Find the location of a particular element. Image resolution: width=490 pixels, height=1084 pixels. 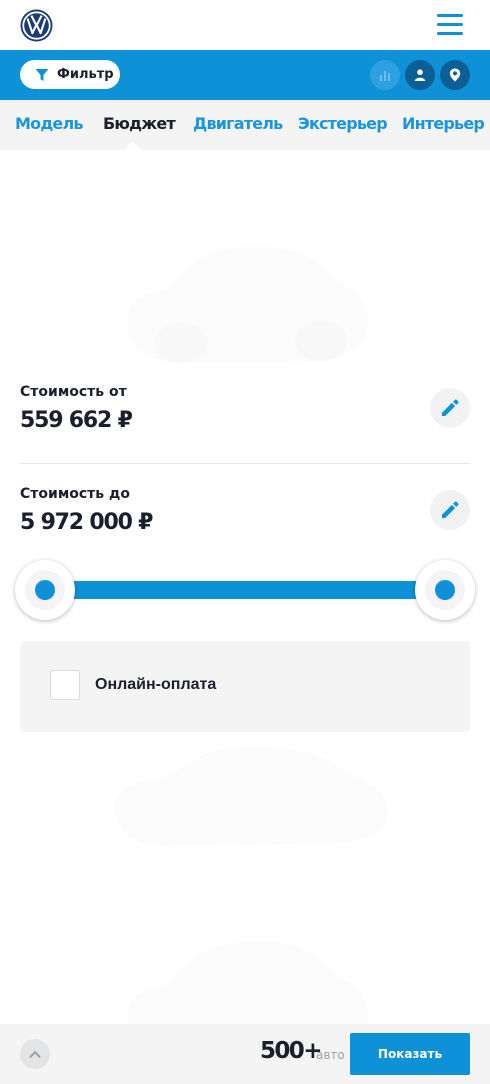

price-to-label: Стоимость до is located at coordinates (75, 494).